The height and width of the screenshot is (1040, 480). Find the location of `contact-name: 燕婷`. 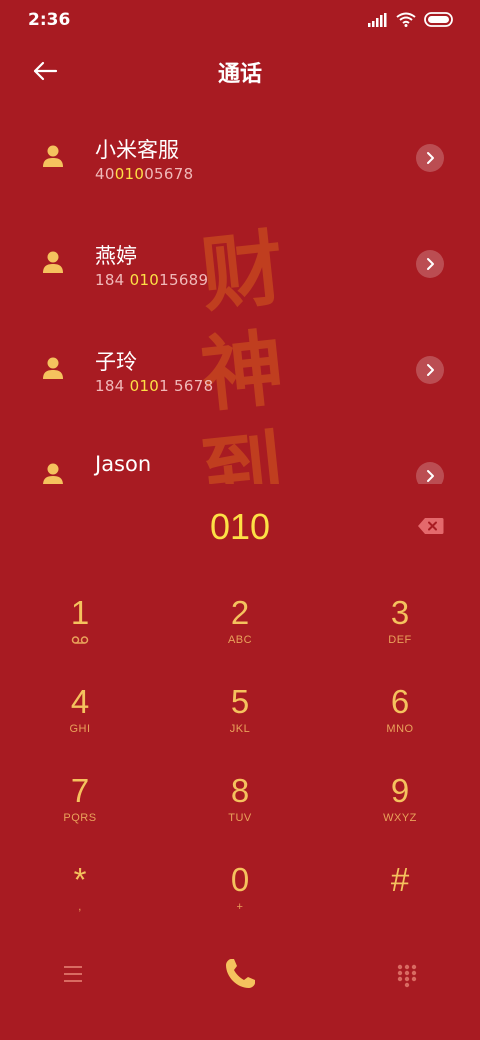

contact-name: 燕婷 is located at coordinates (116, 256).